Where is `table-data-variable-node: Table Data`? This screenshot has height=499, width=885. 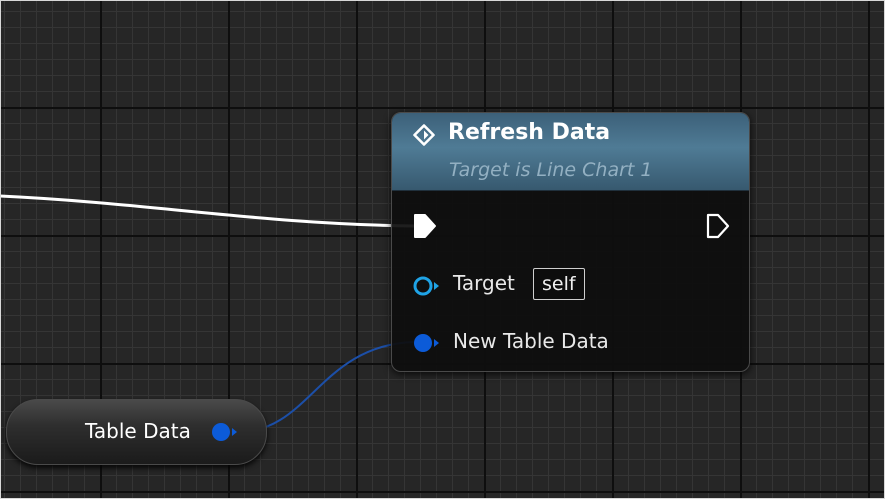
table-data-variable-node: Table Data is located at coordinates (136, 432).